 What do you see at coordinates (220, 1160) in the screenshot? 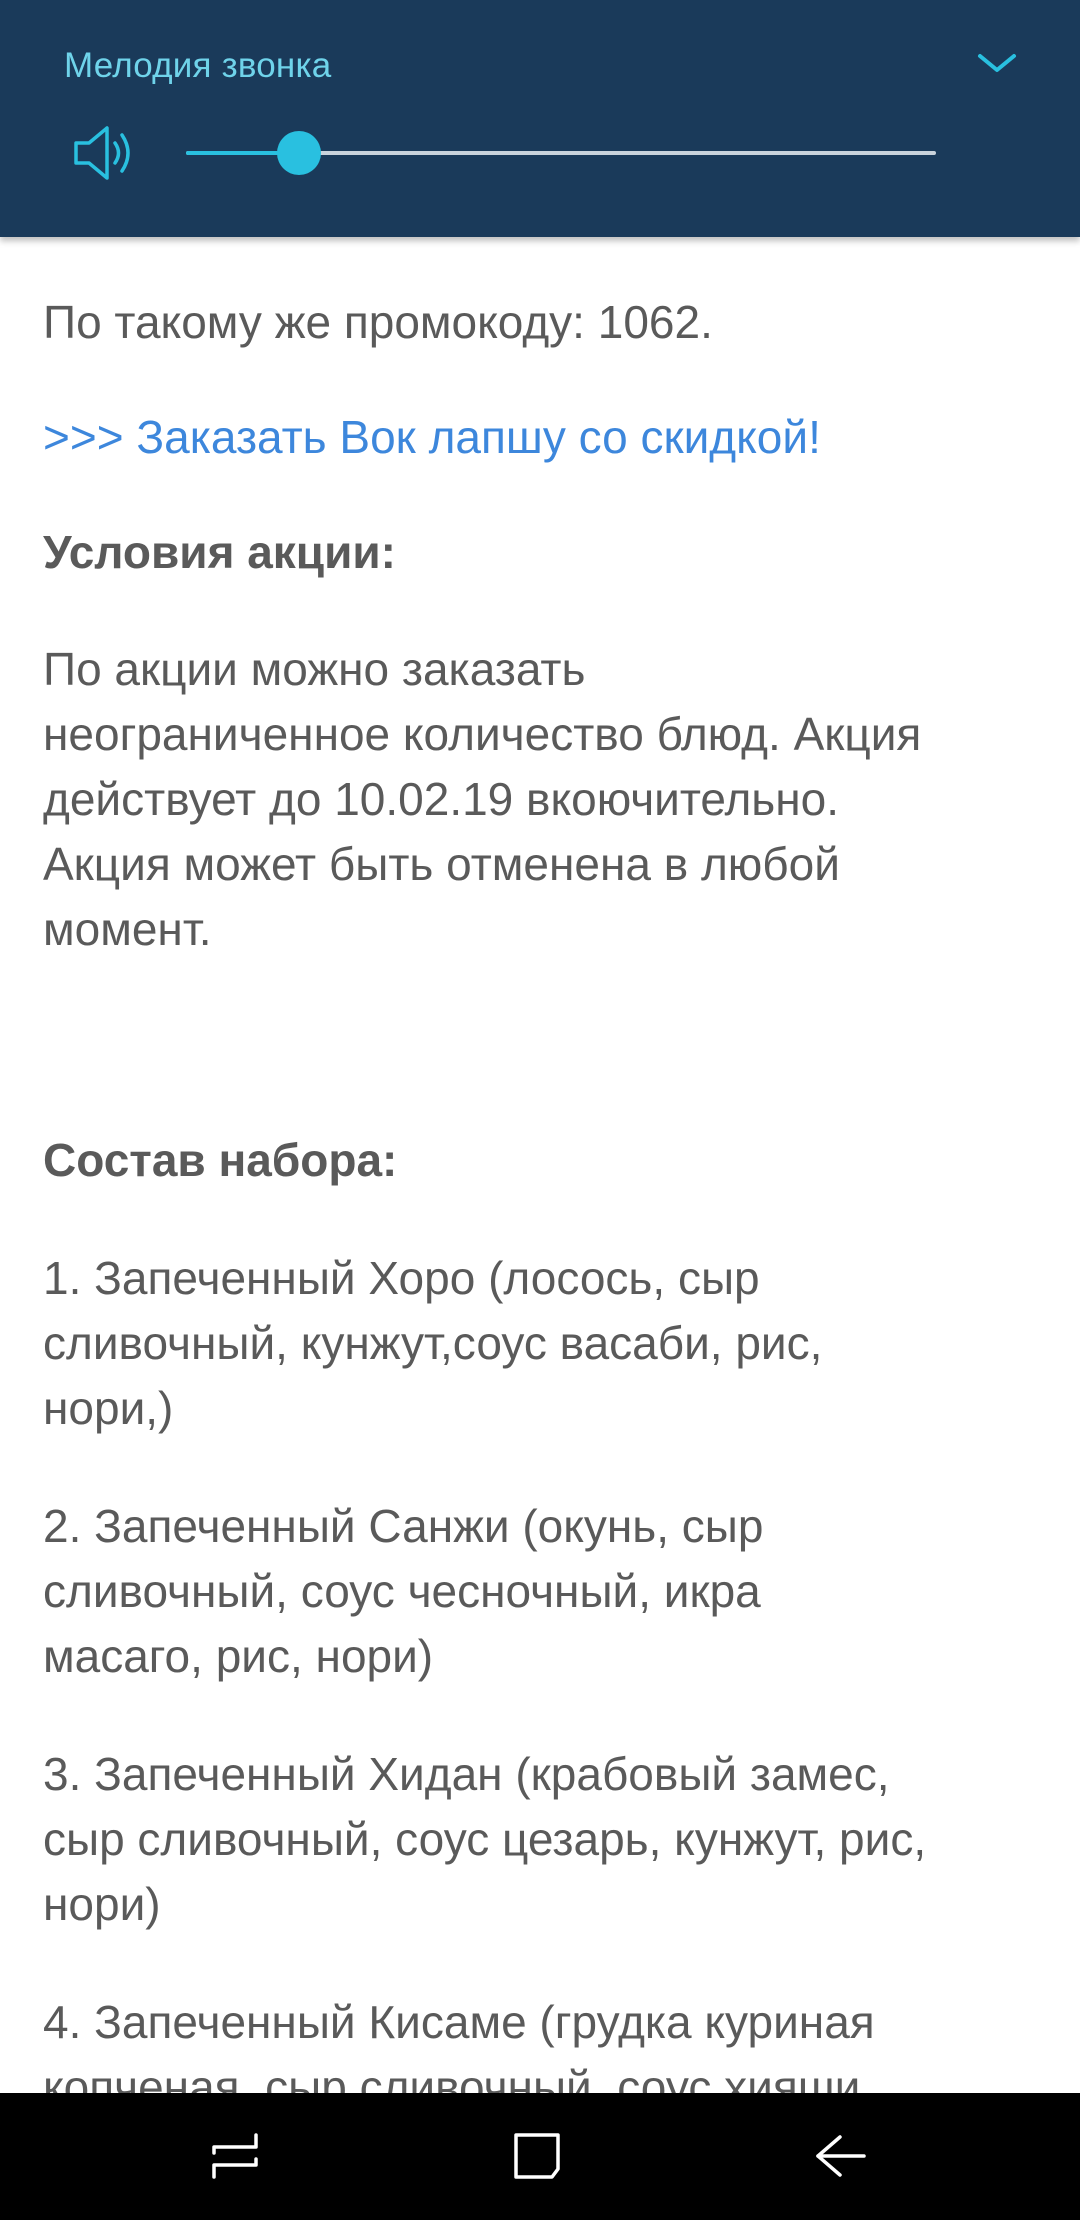
I see `composition-heading: Состав набора:` at bounding box center [220, 1160].